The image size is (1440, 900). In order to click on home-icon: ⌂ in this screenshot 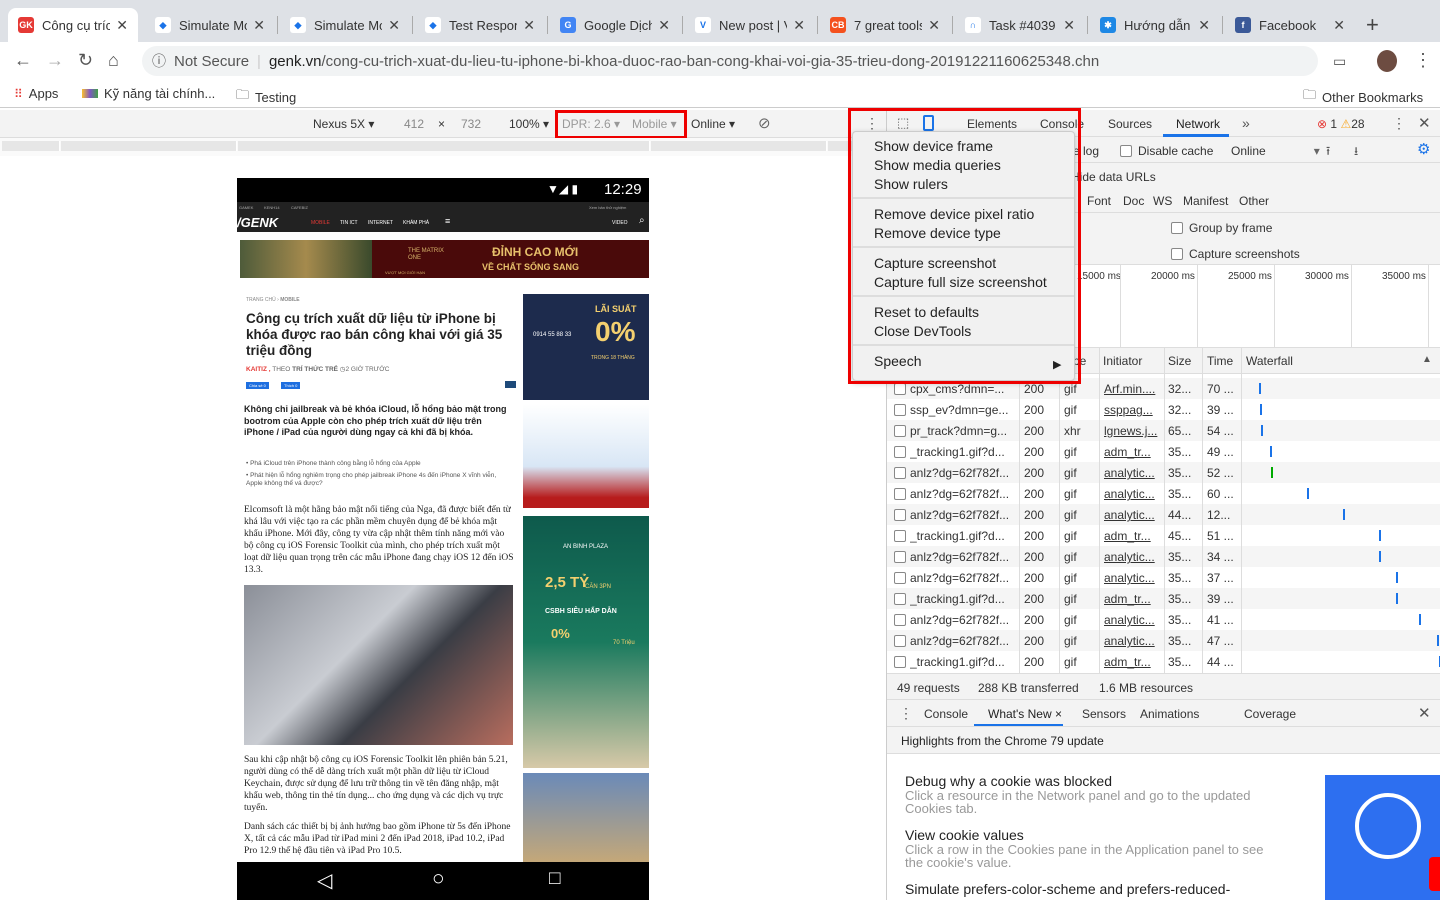, I will do `click(113, 60)`.